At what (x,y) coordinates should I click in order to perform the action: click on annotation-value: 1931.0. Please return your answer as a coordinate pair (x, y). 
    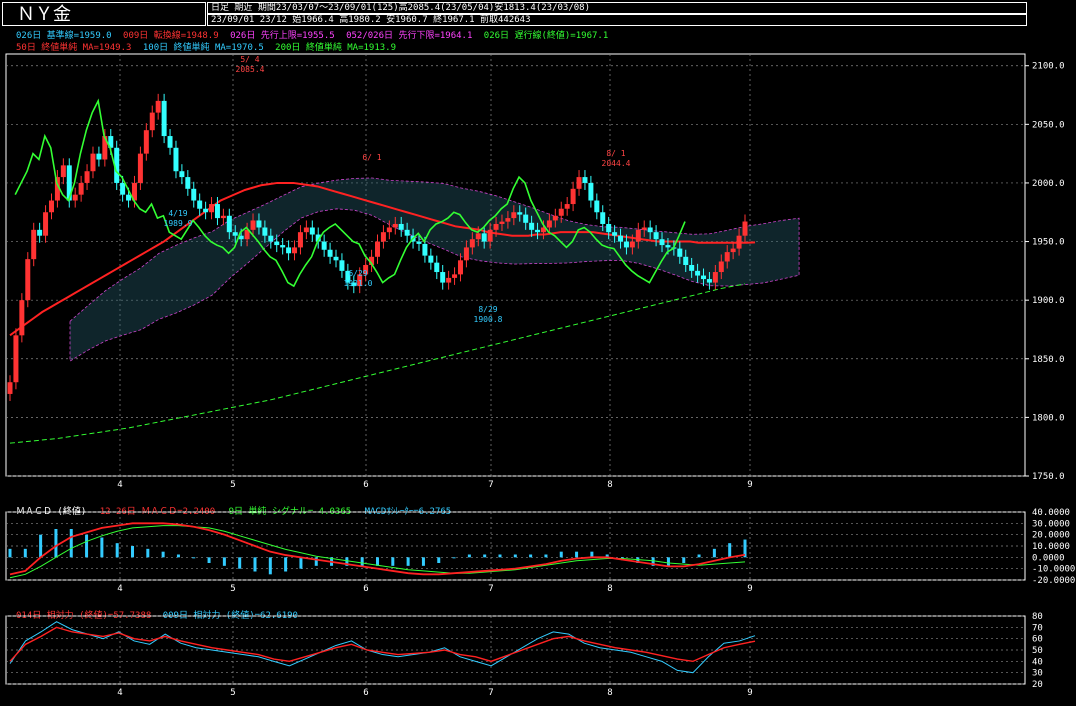
    Looking at the image, I should click on (358, 283).